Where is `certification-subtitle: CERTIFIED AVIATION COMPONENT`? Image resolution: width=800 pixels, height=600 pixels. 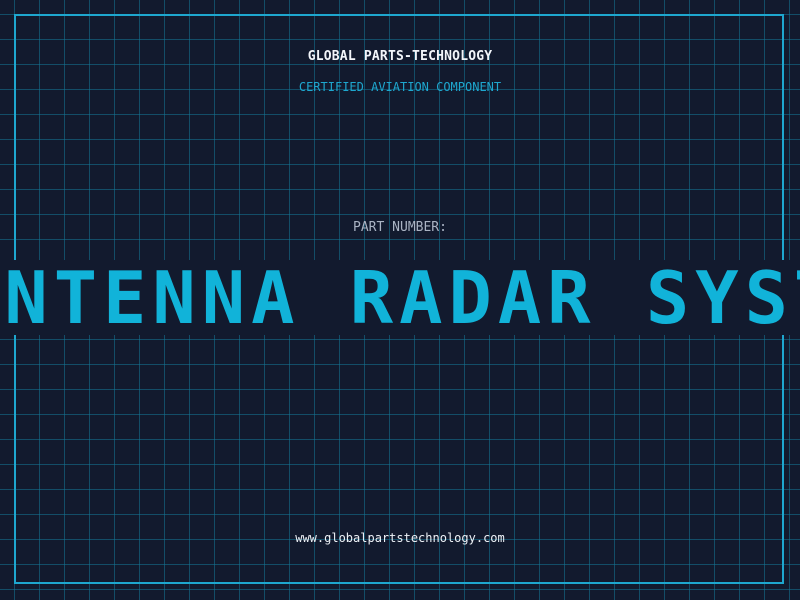
certification-subtitle: CERTIFIED AVIATION COMPONENT is located at coordinates (400, 87).